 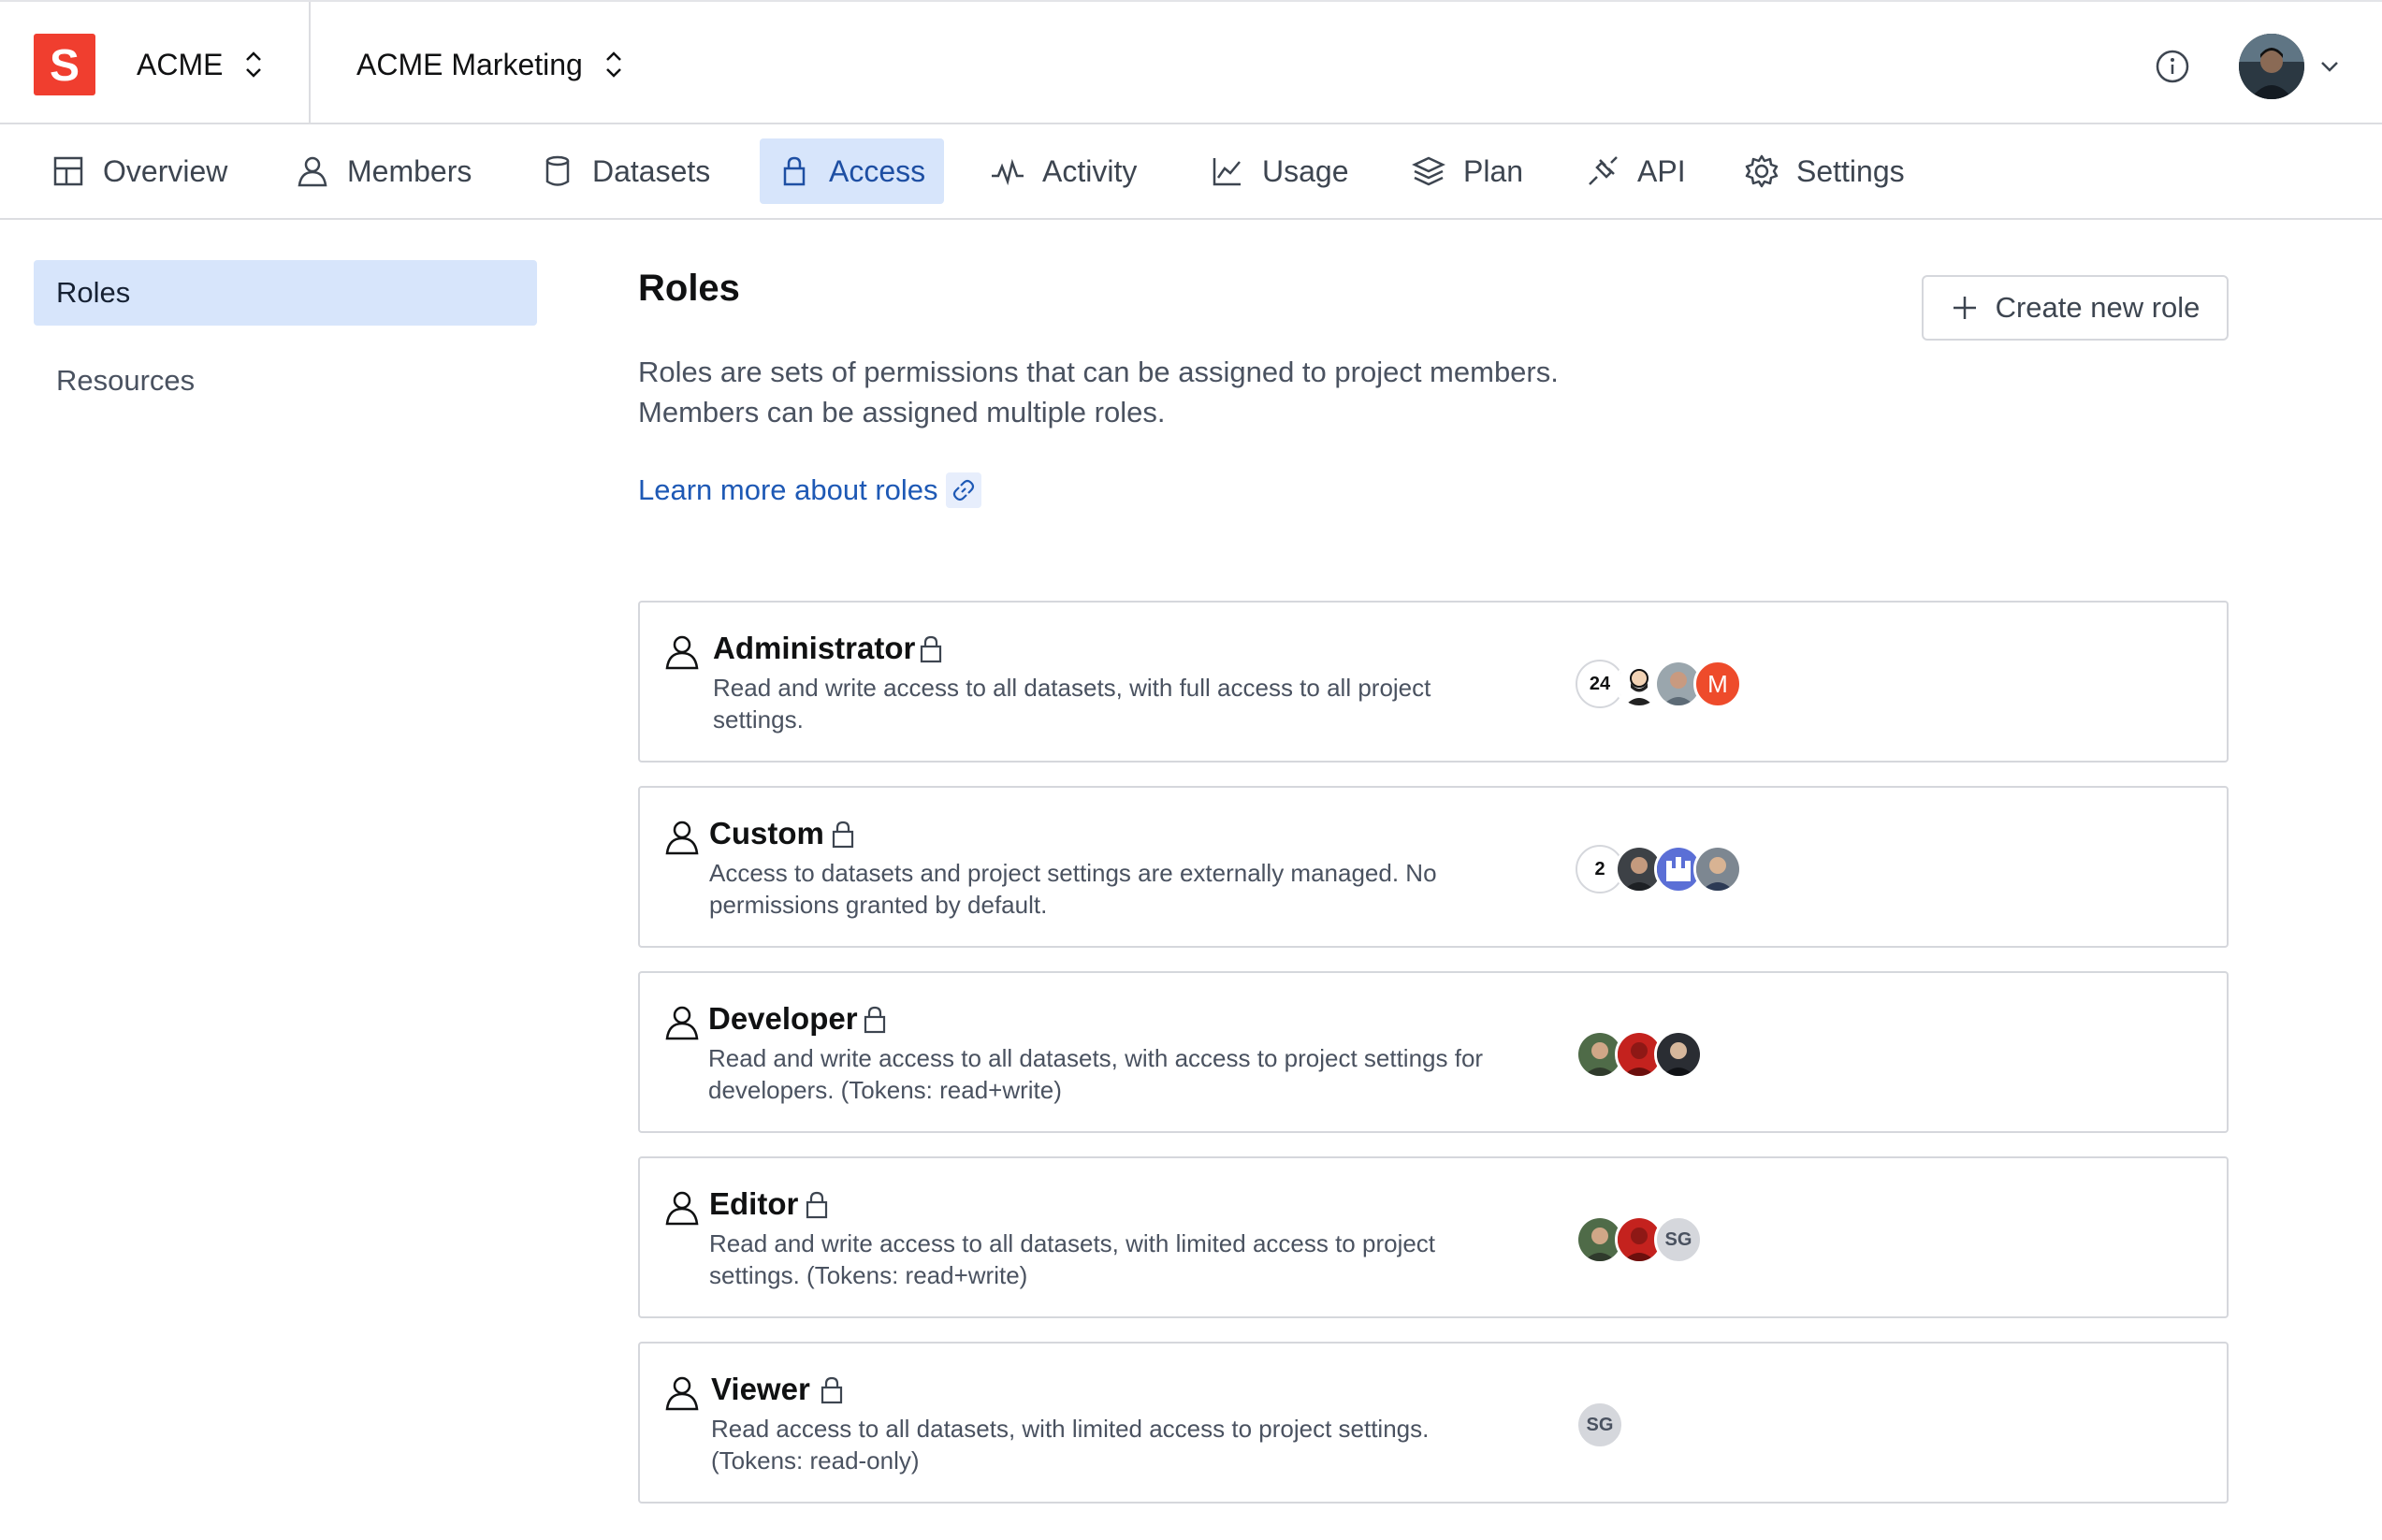 What do you see at coordinates (963, 490) in the screenshot?
I see `link-icon` at bounding box center [963, 490].